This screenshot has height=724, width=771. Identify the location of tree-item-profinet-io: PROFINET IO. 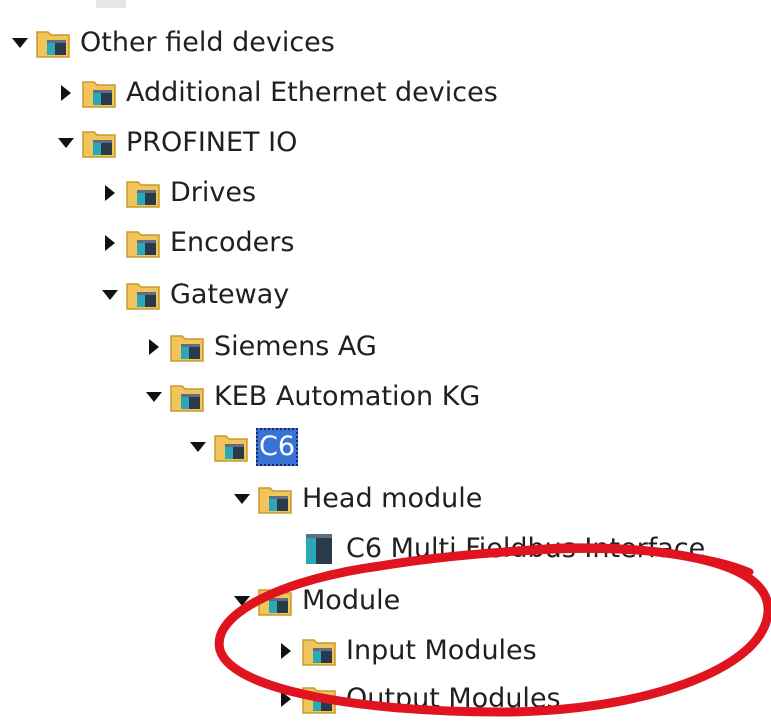
(177, 143).